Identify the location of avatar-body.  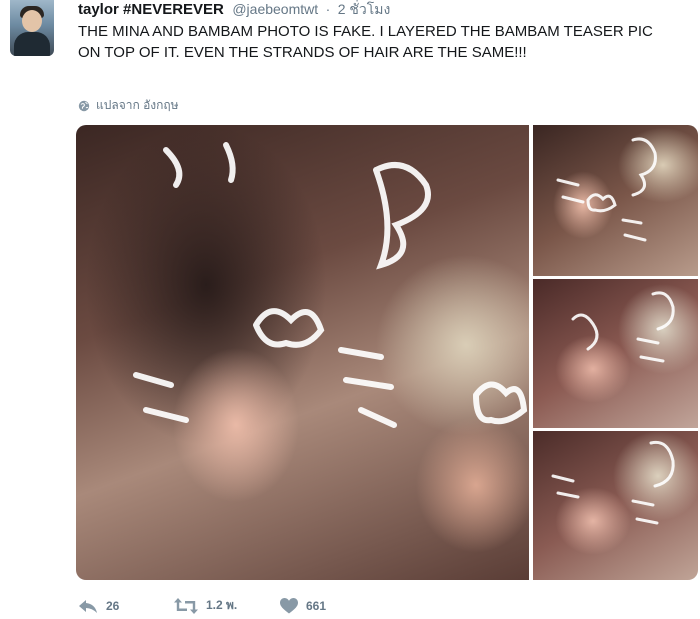
(32, 44).